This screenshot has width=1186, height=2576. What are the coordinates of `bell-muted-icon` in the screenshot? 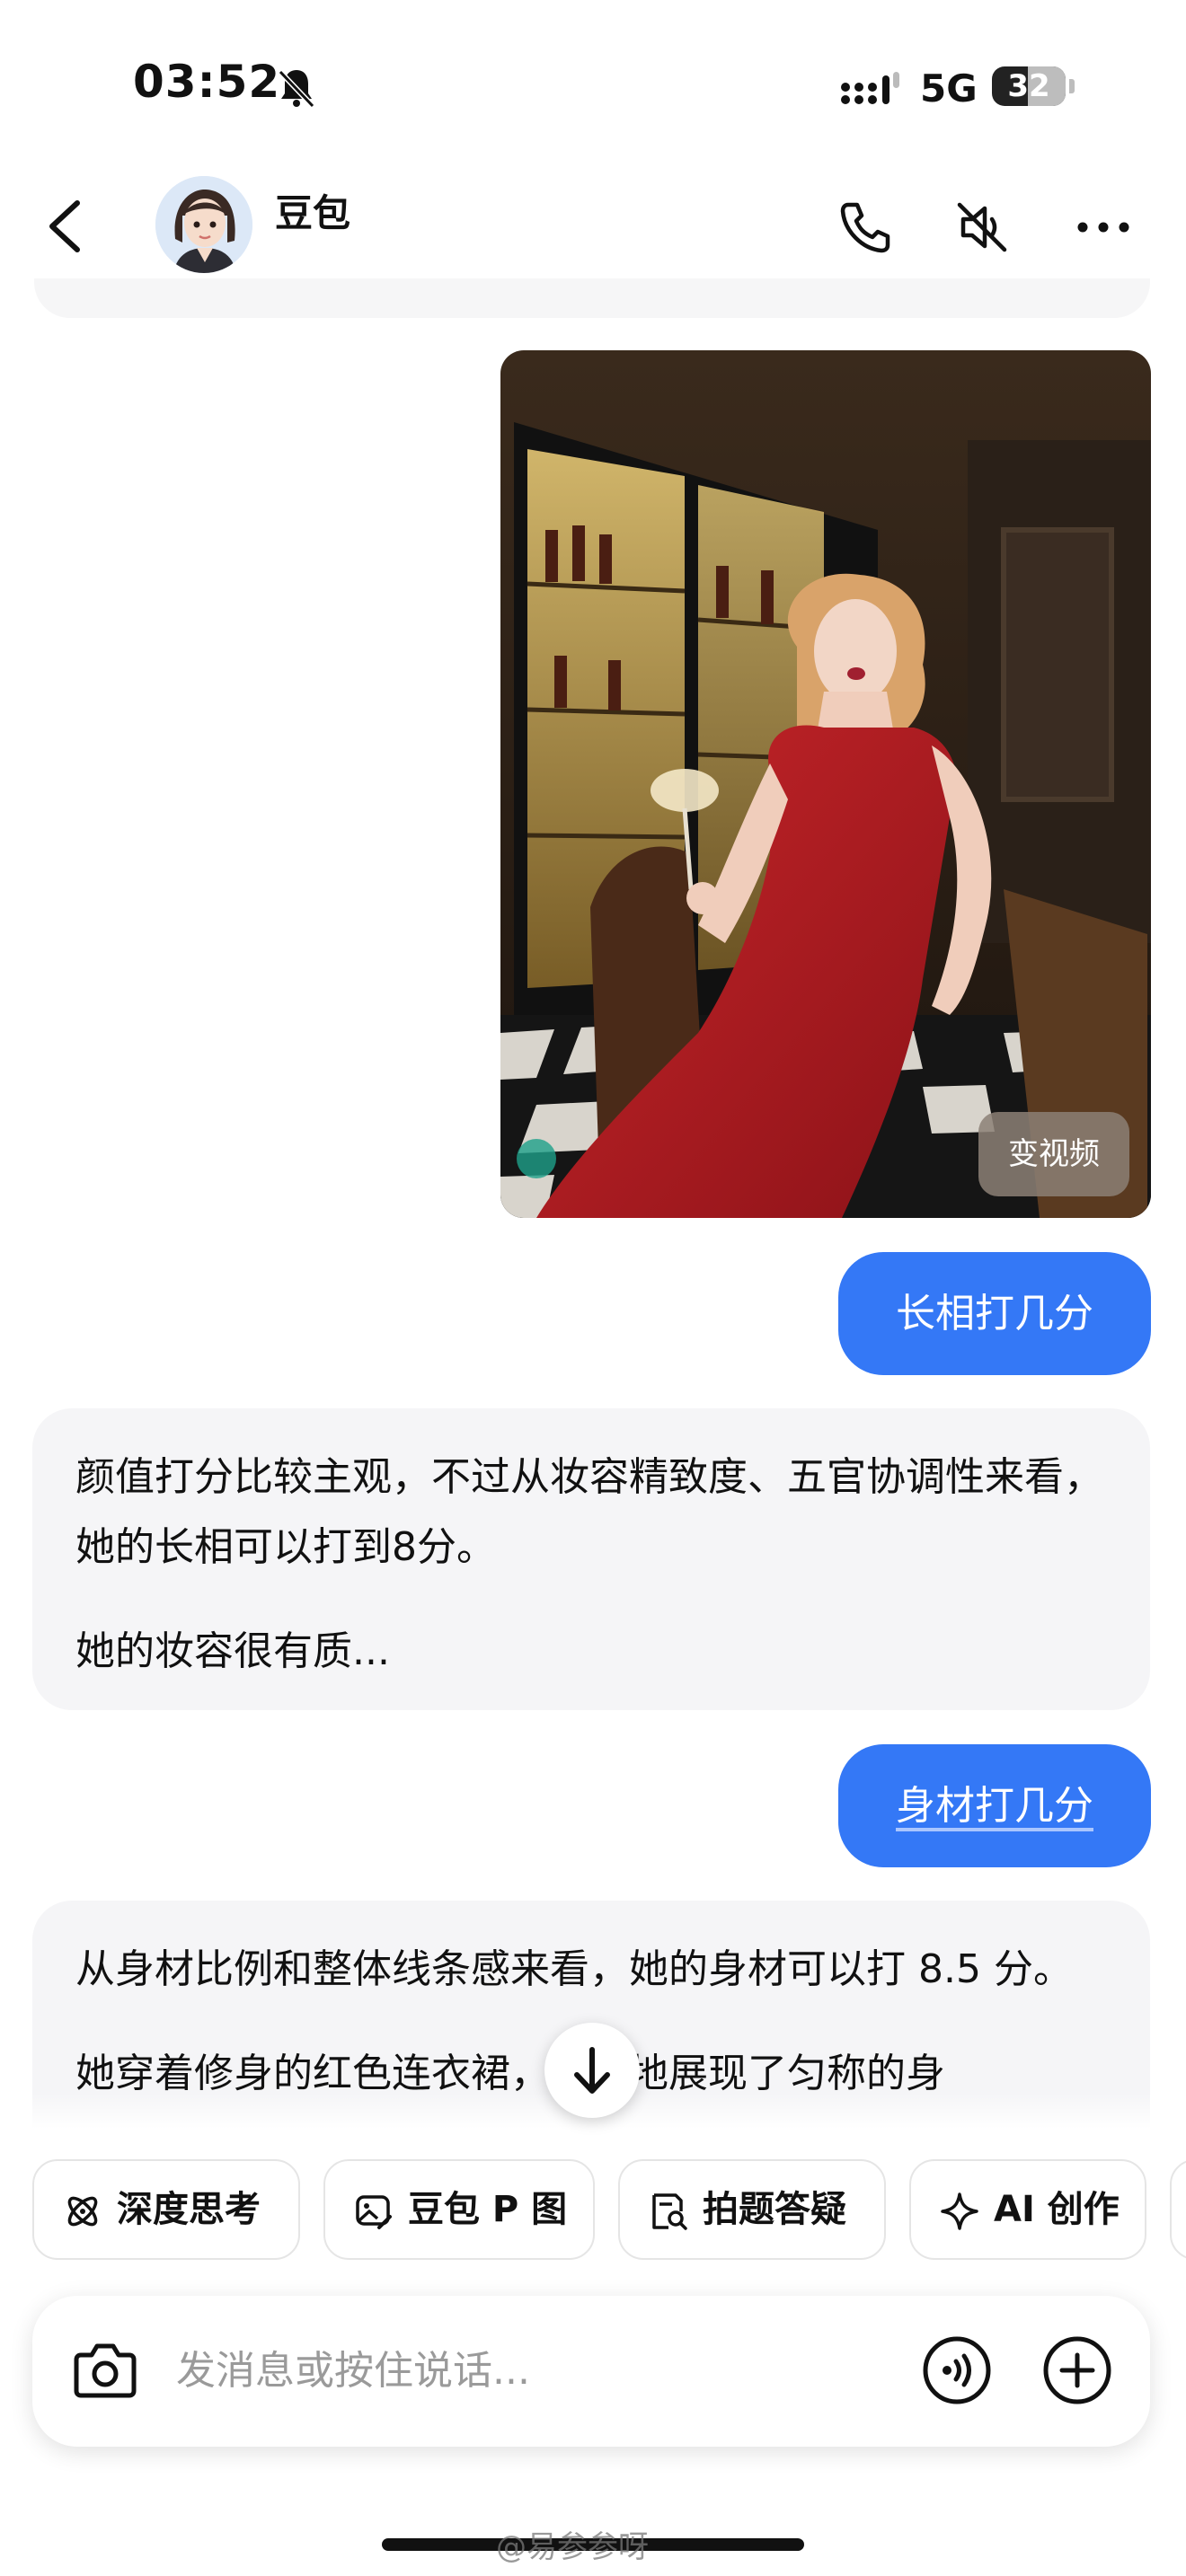 It's located at (296, 89).